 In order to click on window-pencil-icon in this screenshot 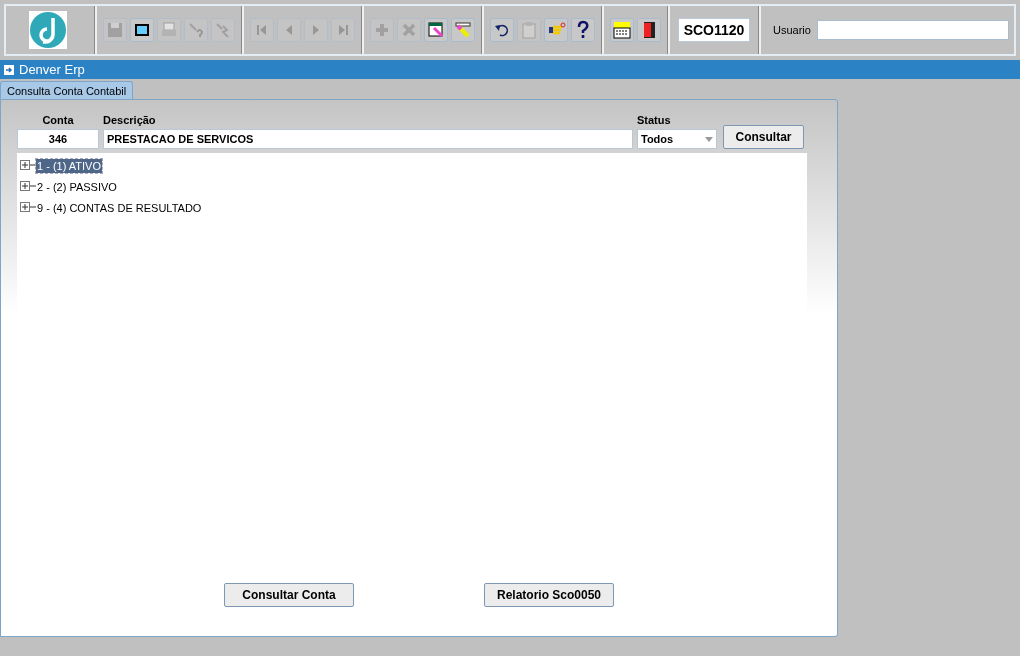, I will do `click(436, 30)`.